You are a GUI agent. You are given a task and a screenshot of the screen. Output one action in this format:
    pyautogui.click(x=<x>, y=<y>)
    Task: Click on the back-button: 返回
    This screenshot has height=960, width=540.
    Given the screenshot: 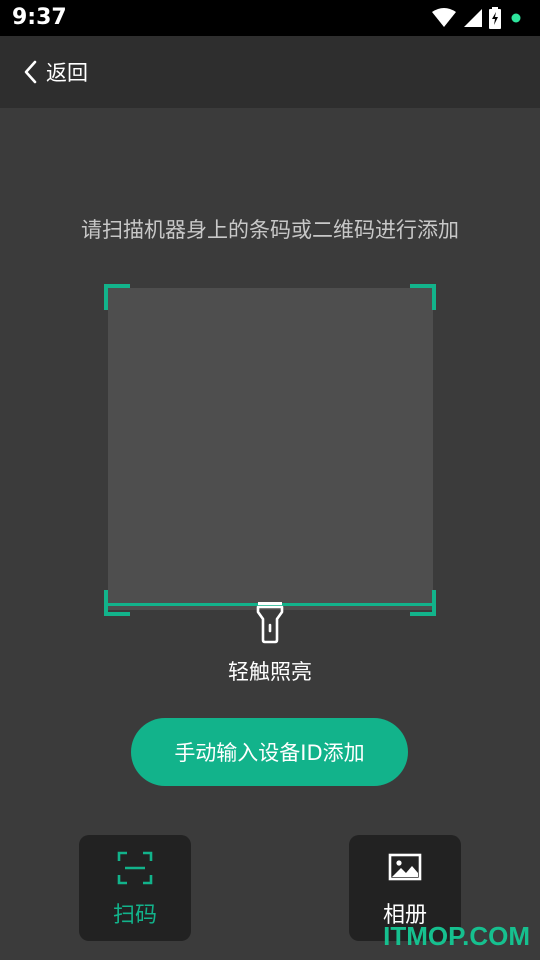 What is the action you would take?
    pyautogui.click(x=55, y=72)
    